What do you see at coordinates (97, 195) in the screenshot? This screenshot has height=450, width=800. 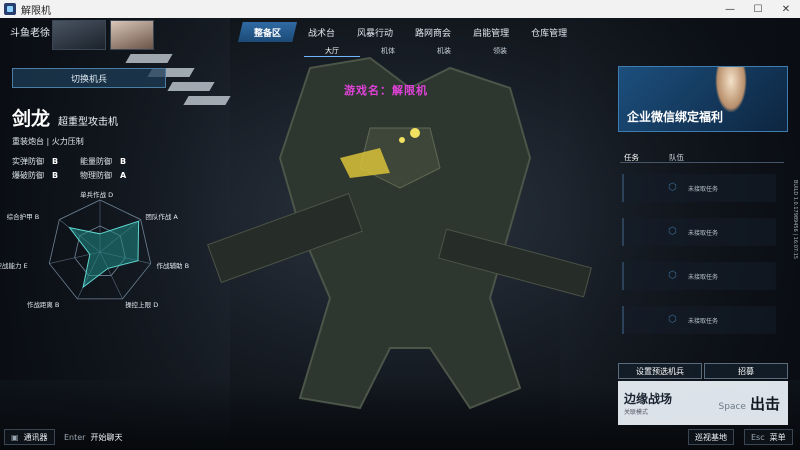 I see `radar-label: 单兵作战 D` at bounding box center [97, 195].